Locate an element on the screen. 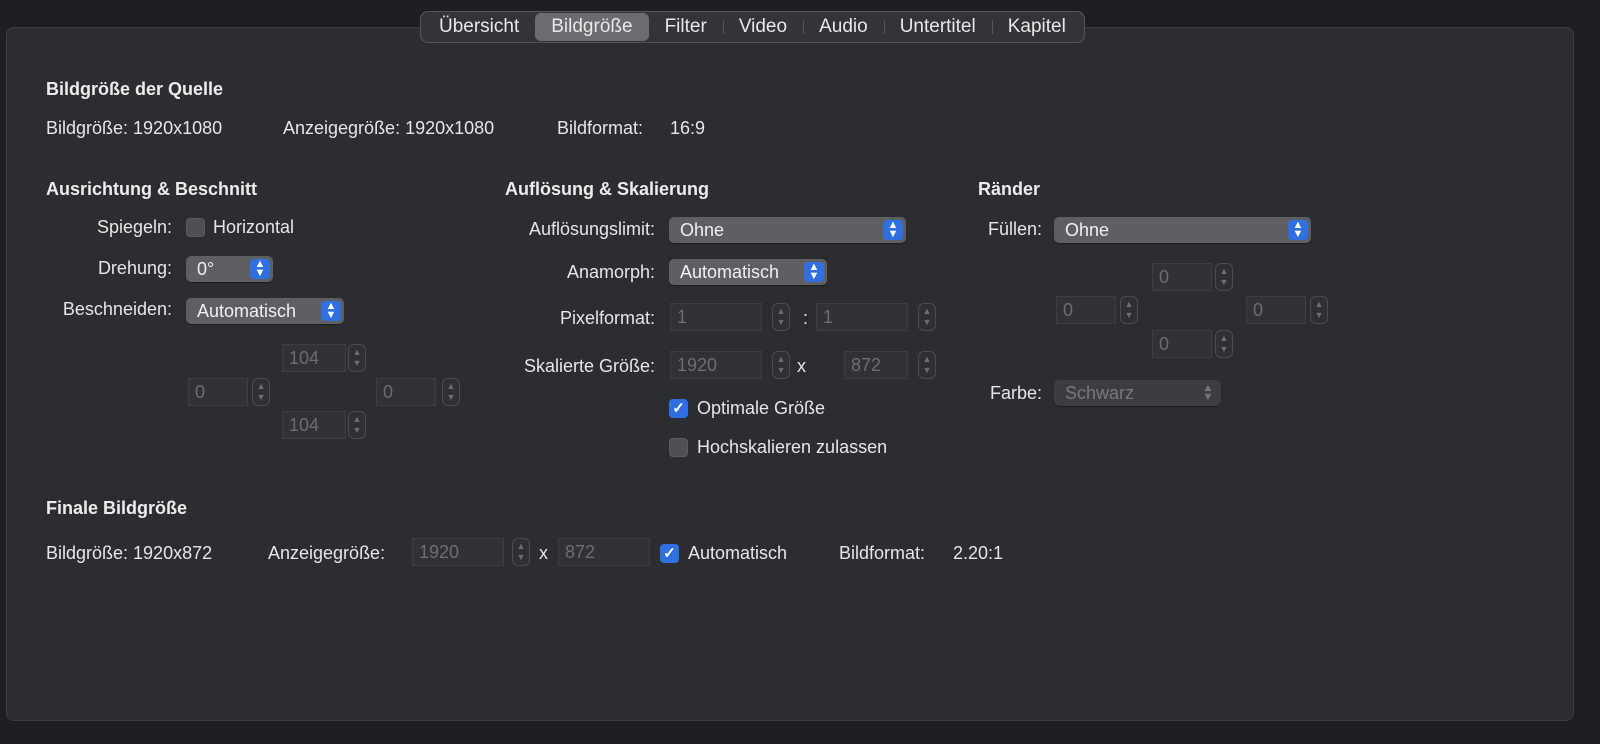 Image resolution: width=1600 pixels, height=744 pixels. border-top-field: 0 is located at coordinates (1182, 277).